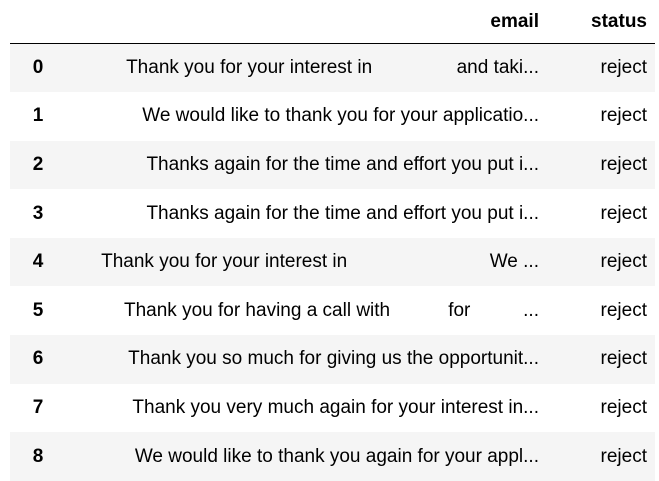 This screenshot has width=659, height=481. I want to click on row-index: 2, so click(38, 164).